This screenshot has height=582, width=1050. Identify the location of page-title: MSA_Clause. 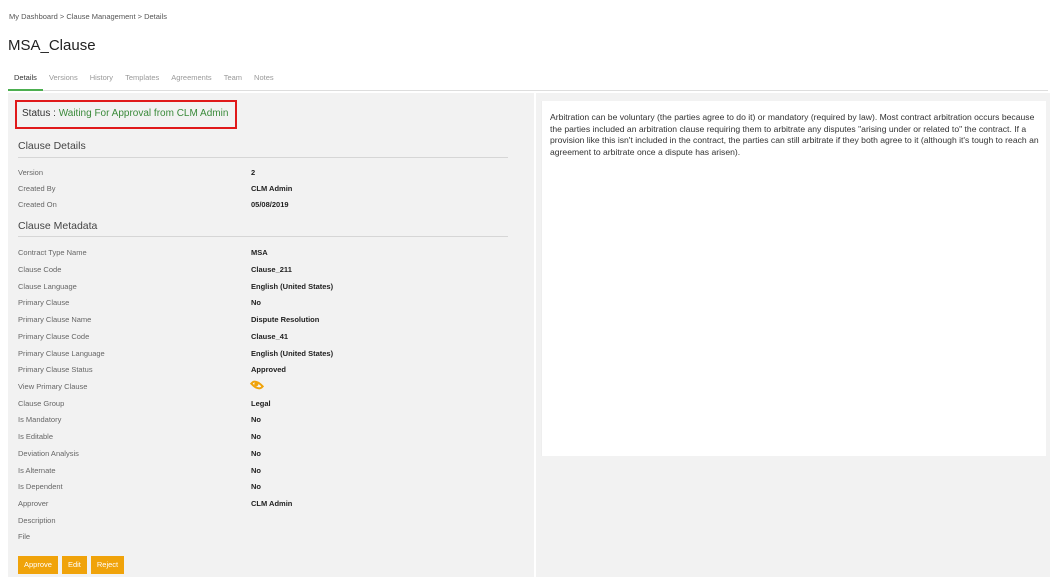
(52, 45).